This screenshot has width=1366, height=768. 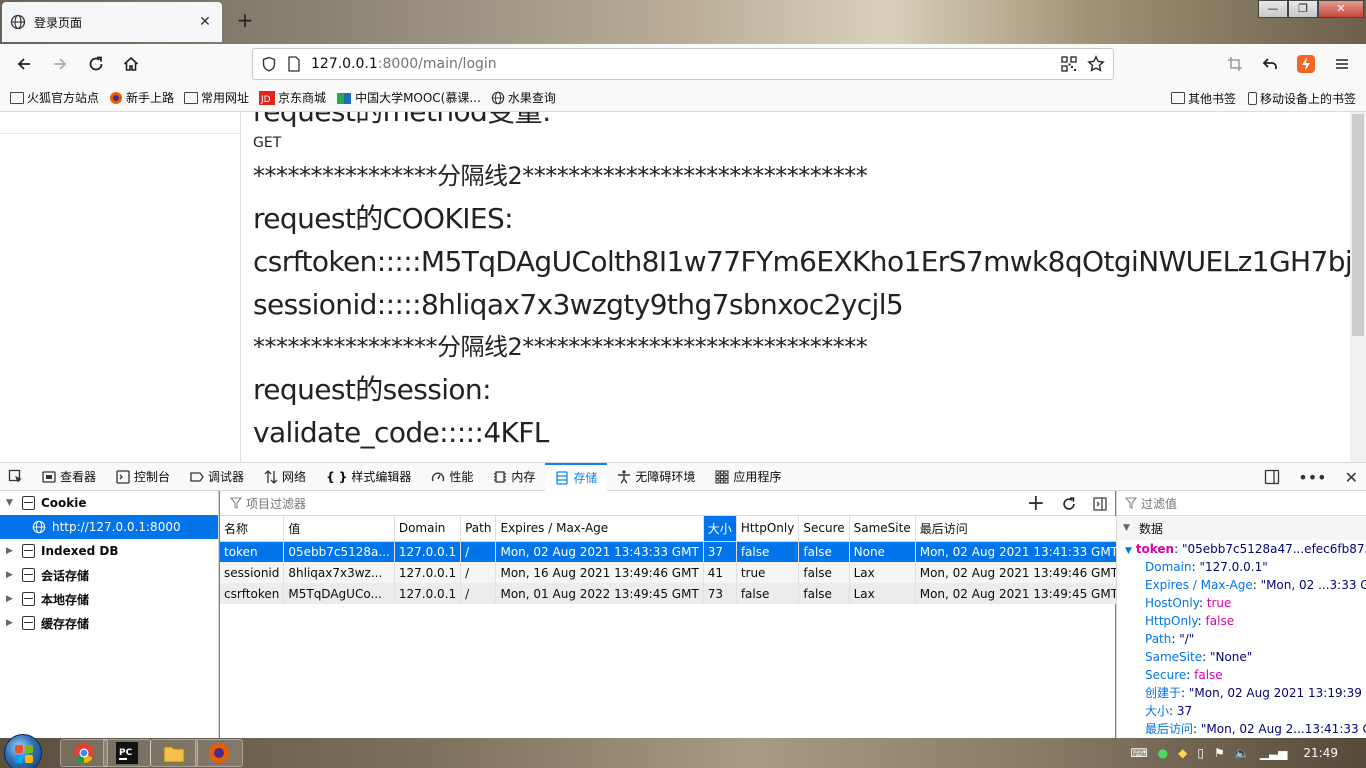 What do you see at coordinates (1019, 529) in the screenshot?
I see `column-header: 最后访问` at bounding box center [1019, 529].